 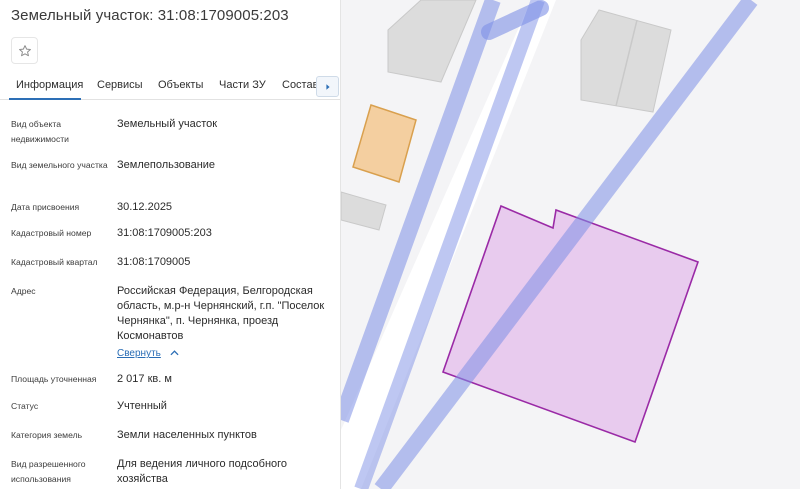 What do you see at coordinates (45, 207) in the screenshot?
I see `assign-date-label: Дата присвоения` at bounding box center [45, 207].